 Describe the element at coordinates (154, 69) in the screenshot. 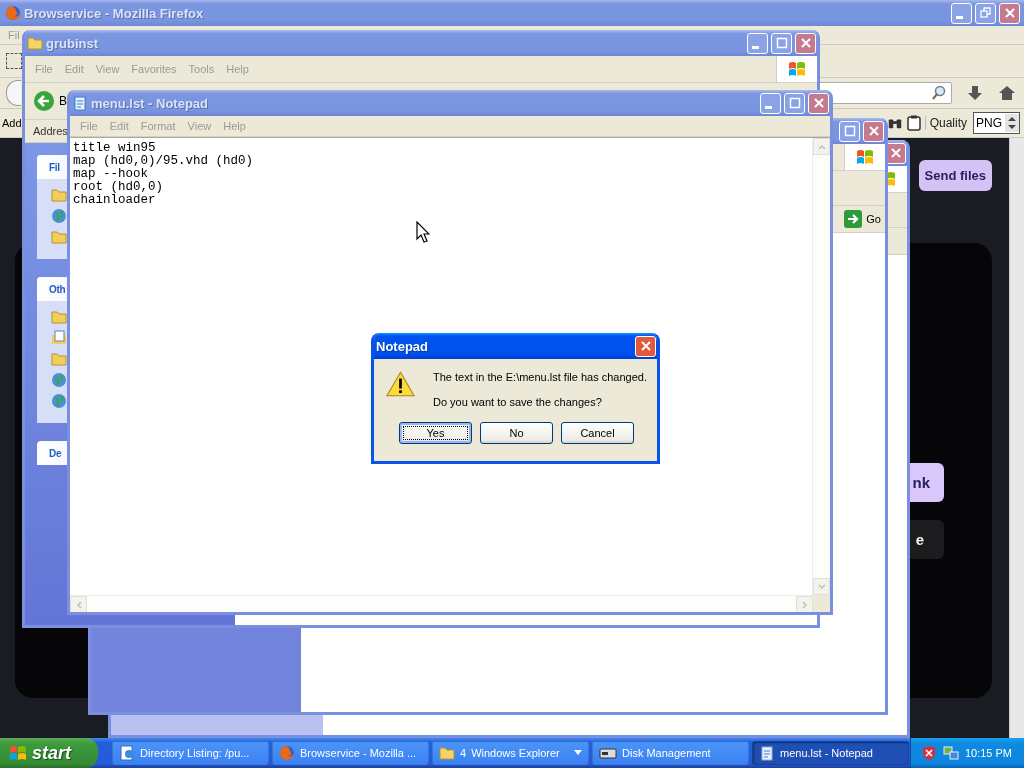

I see `menu-item: Favorites` at that location.